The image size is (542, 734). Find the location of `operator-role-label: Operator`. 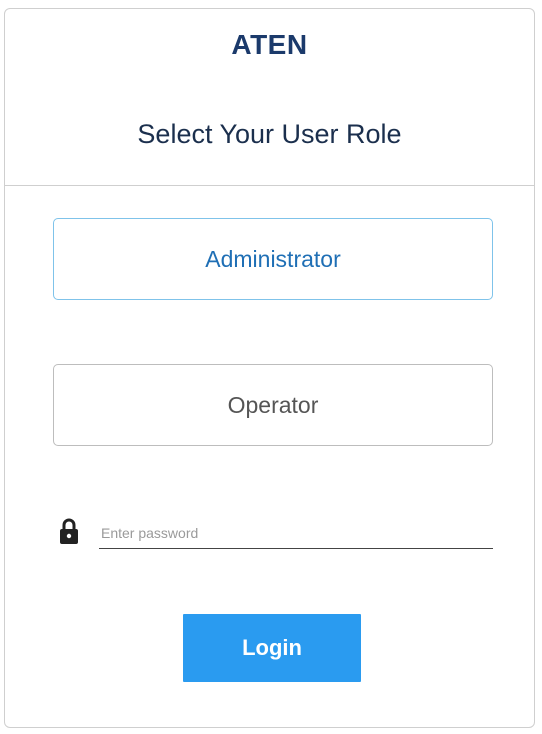

operator-role-label: Operator is located at coordinates (273, 404).